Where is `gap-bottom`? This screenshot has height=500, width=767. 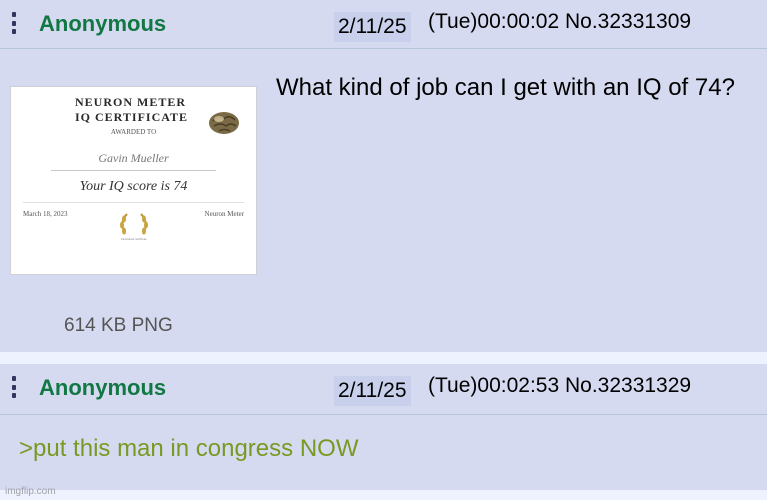
gap-bottom is located at coordinates (383, 495).